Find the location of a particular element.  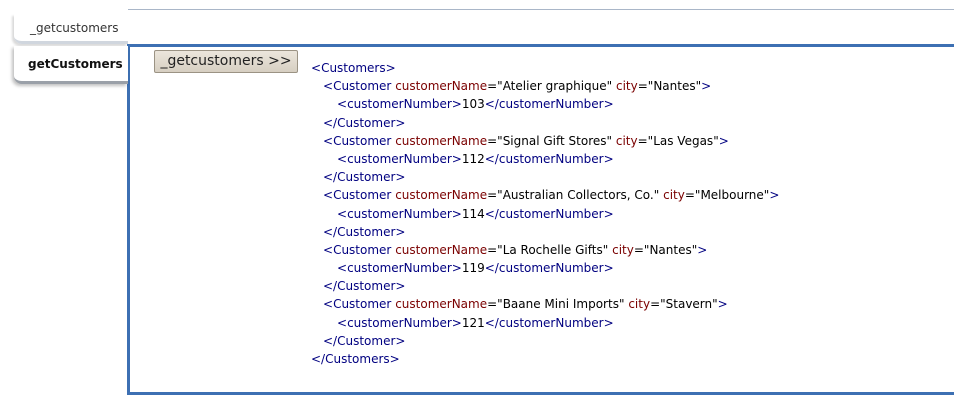

tab-getcustomers: getCustomers is located at coordinates (71, 65).